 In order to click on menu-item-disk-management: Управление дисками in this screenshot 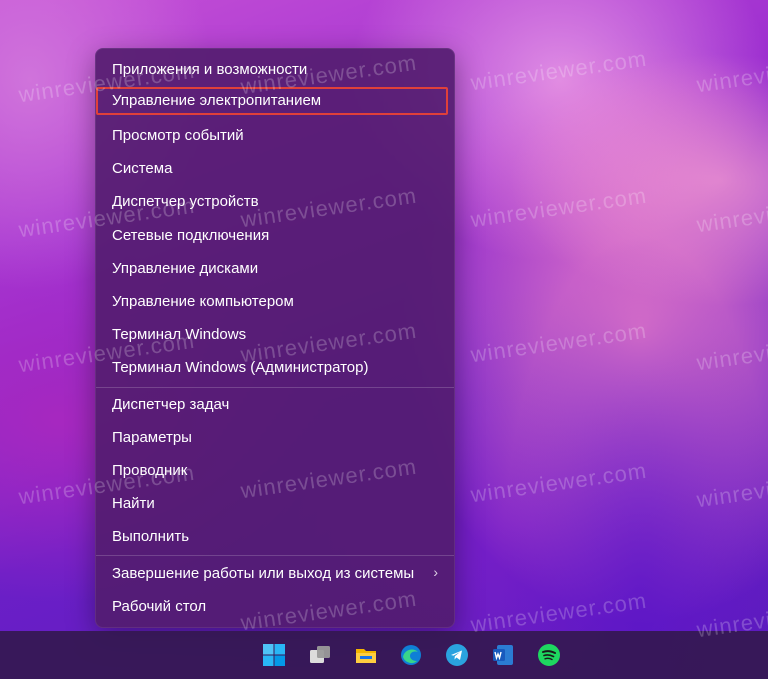, I will do `click(185, 269)`.